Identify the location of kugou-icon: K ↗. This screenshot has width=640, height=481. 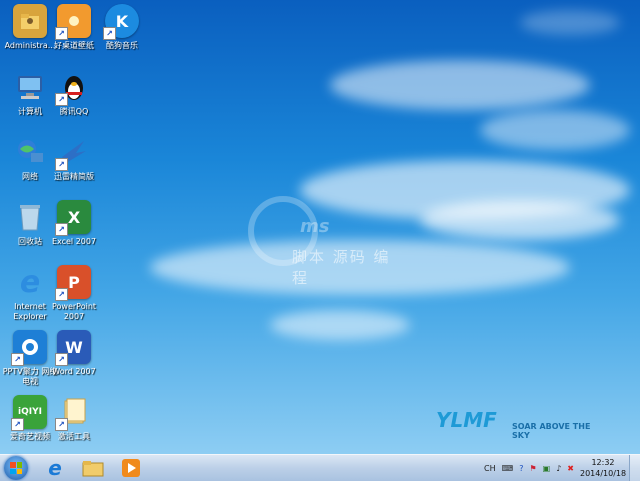
(121, 22).